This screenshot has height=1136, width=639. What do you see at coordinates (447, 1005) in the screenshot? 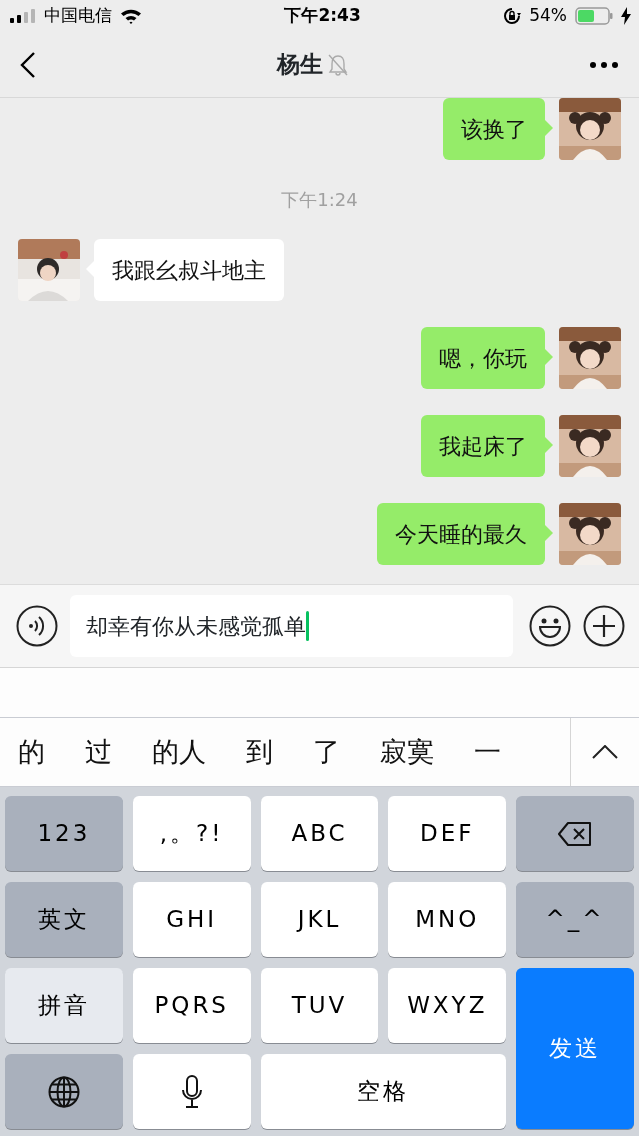
I see `key: WXYZ` at bounding box center [447, 1005].